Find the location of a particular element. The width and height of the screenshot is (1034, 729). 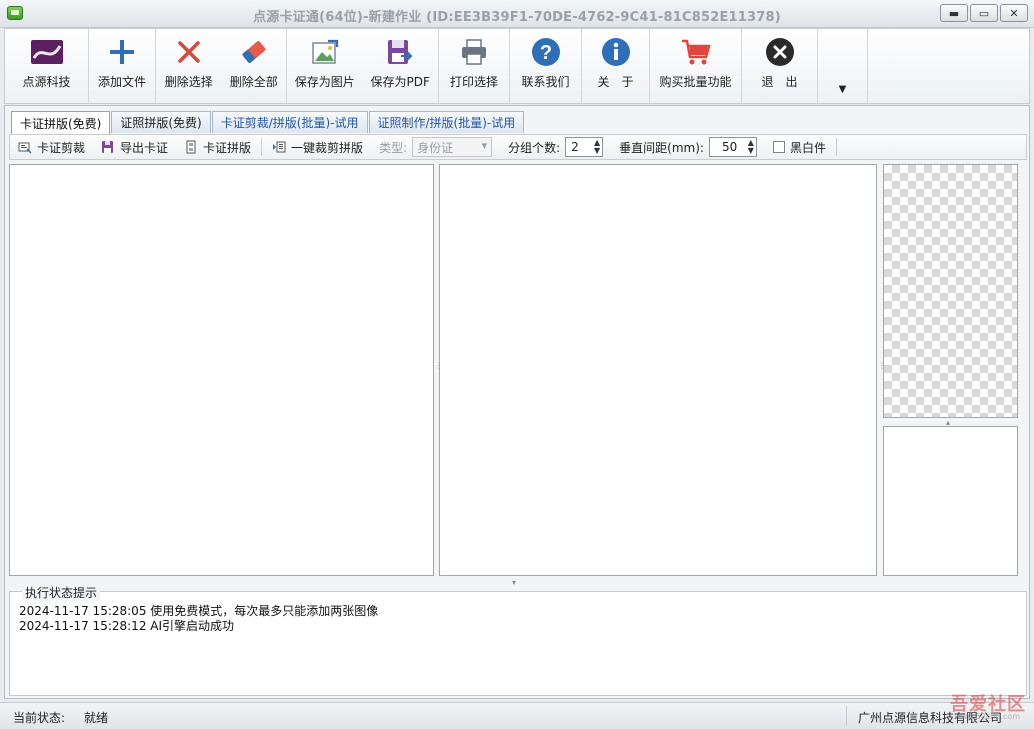

save-pdf-icon is located at coordinates (400, 52).